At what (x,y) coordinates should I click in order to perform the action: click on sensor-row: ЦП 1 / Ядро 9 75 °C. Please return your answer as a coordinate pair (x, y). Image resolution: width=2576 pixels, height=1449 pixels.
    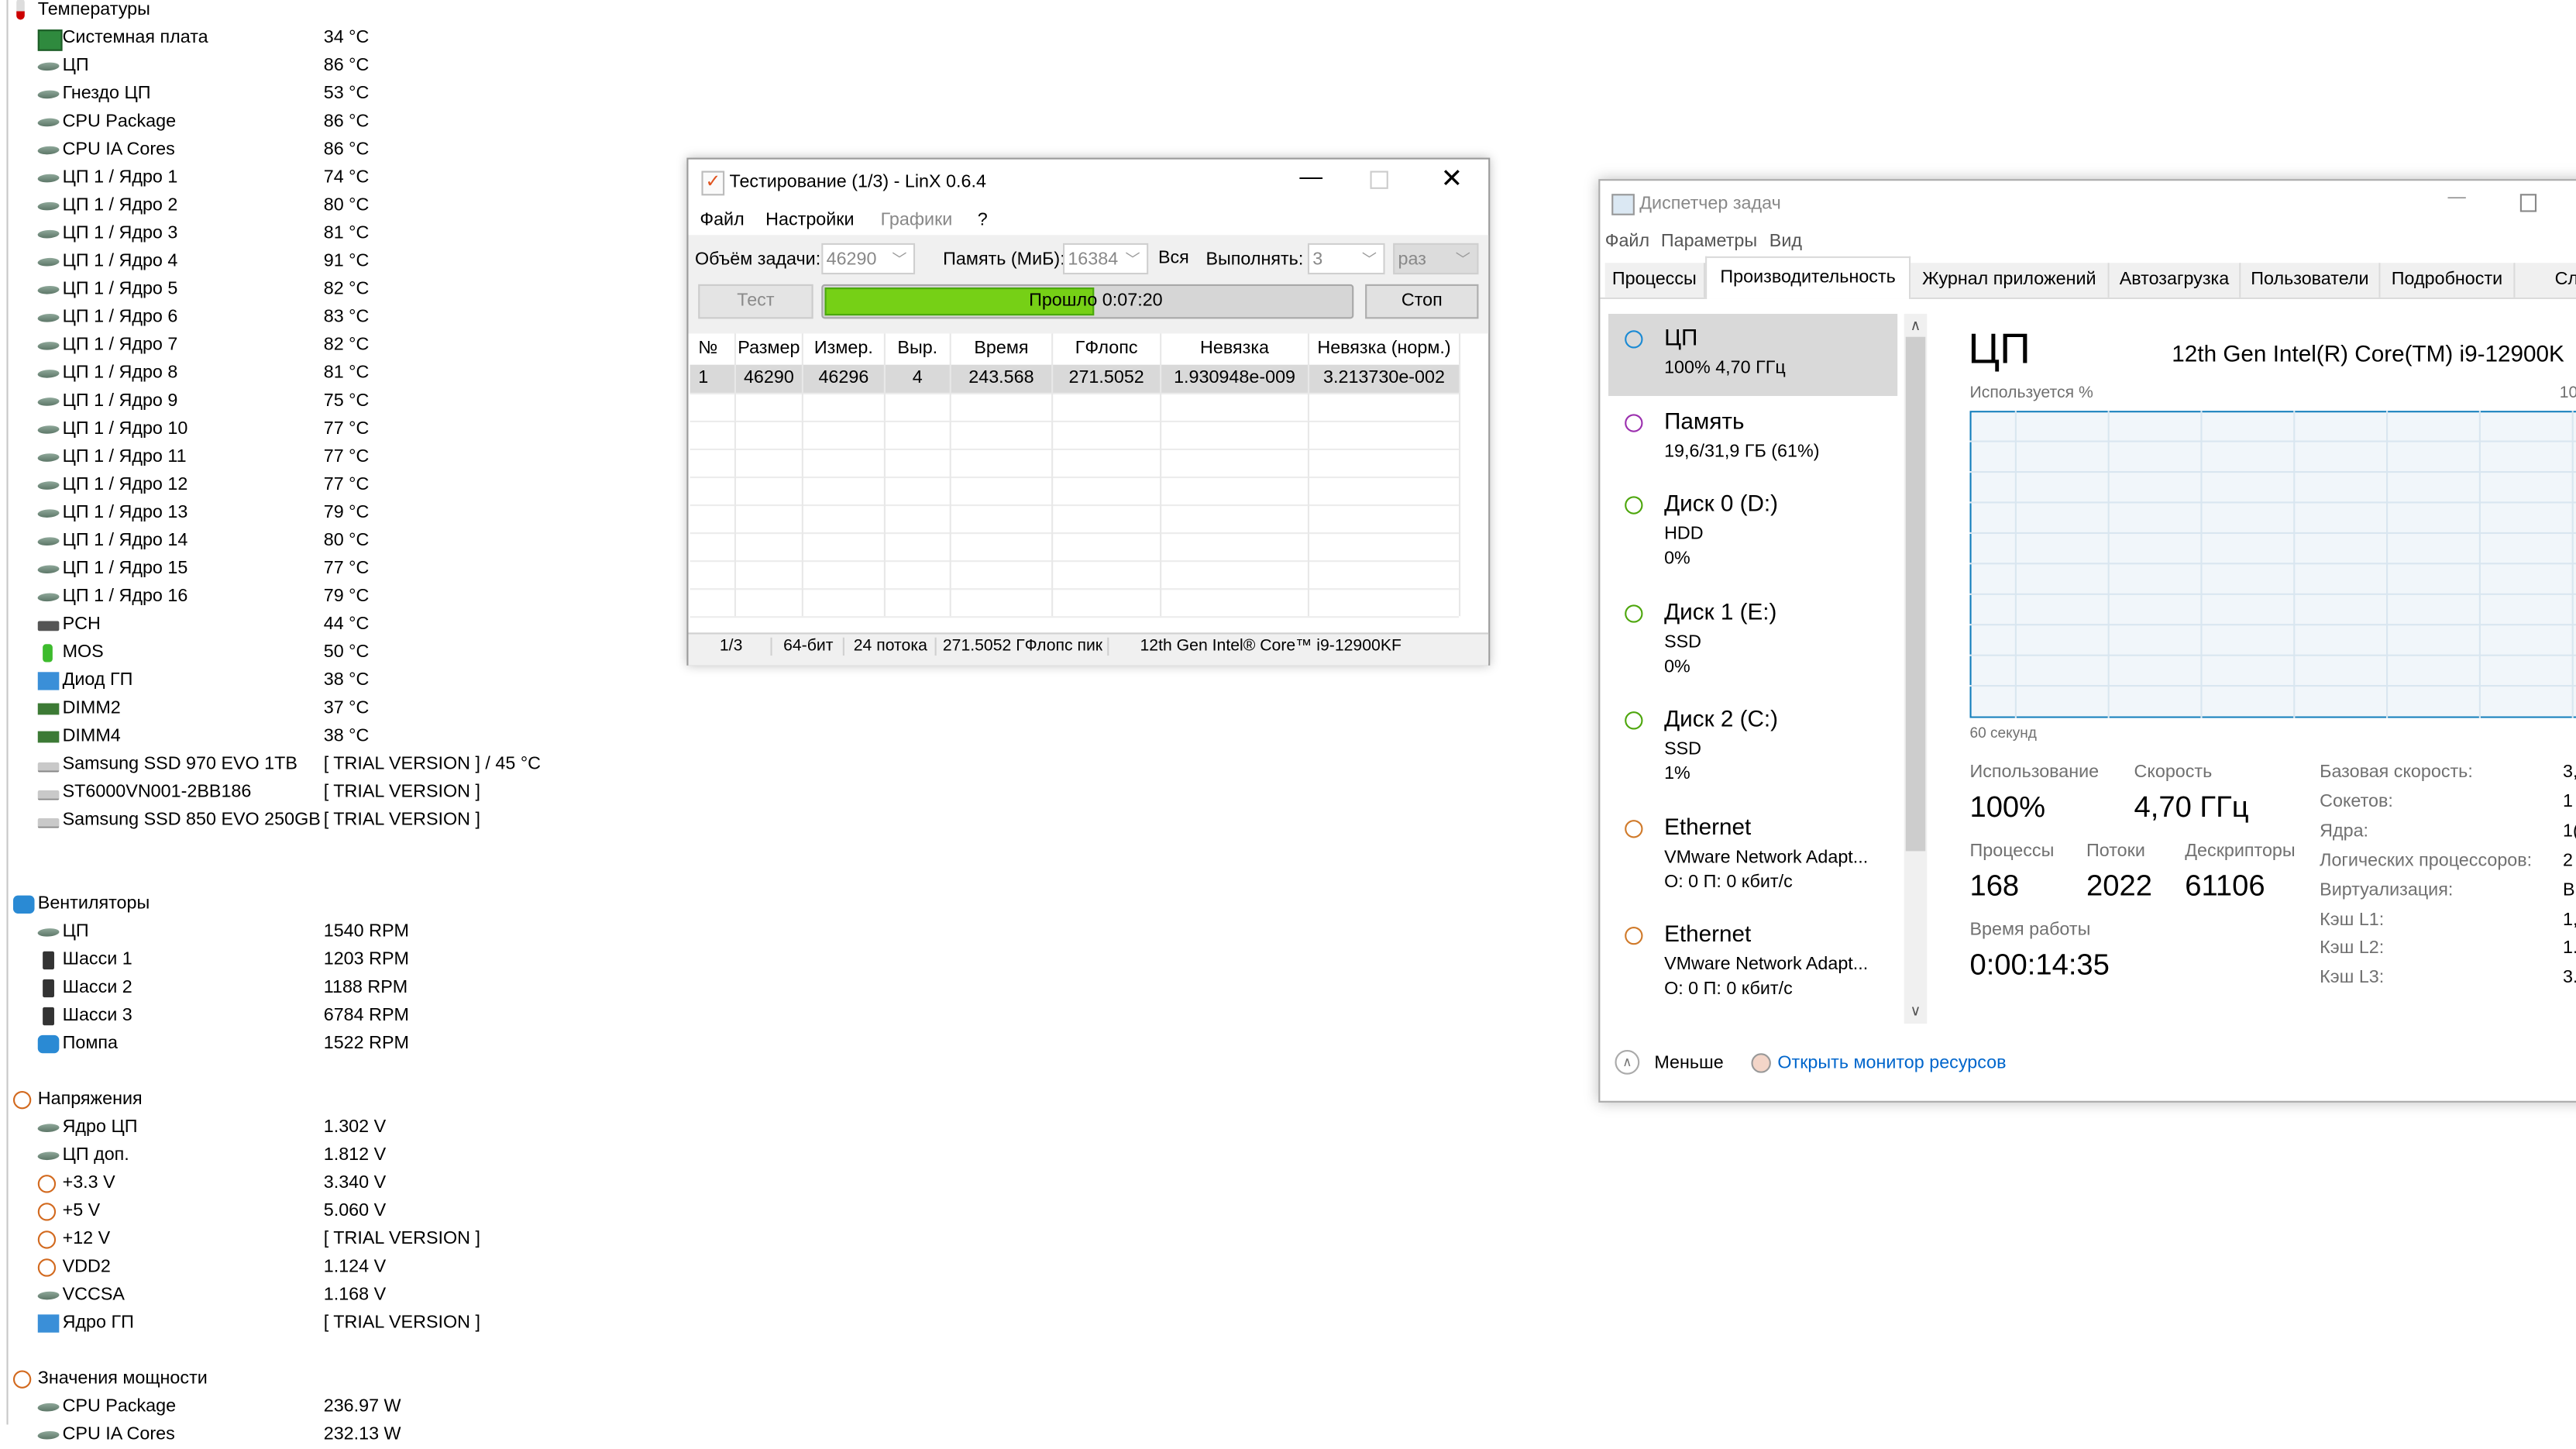
    Looking at the image, I should click on (328, 401).